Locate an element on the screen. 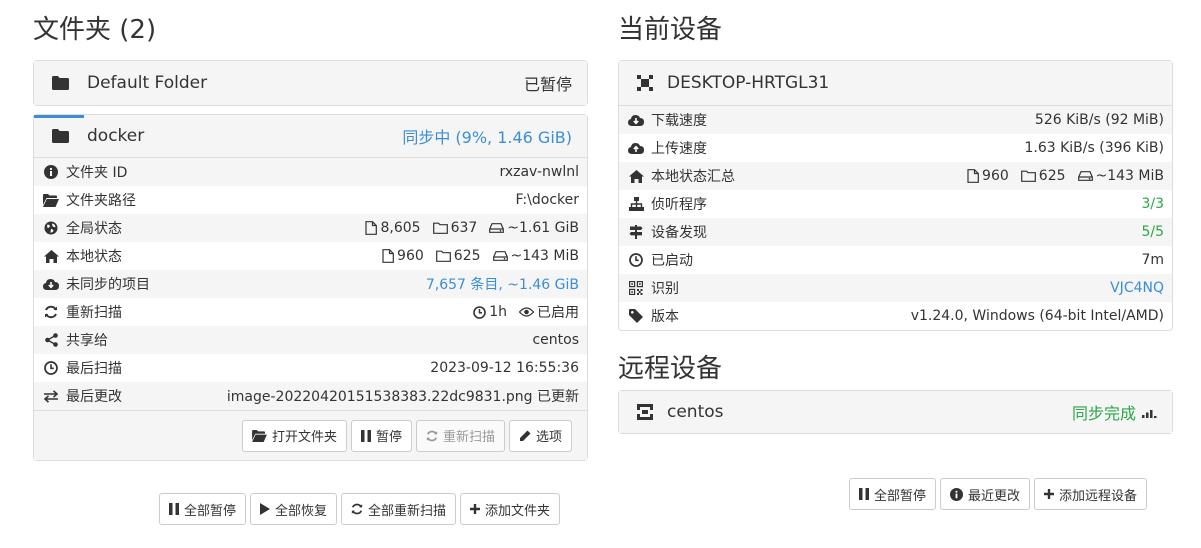  detail-row-folder-id: 文件夹 ID rxzav-nwlnl is located at coordinates (310, 172).